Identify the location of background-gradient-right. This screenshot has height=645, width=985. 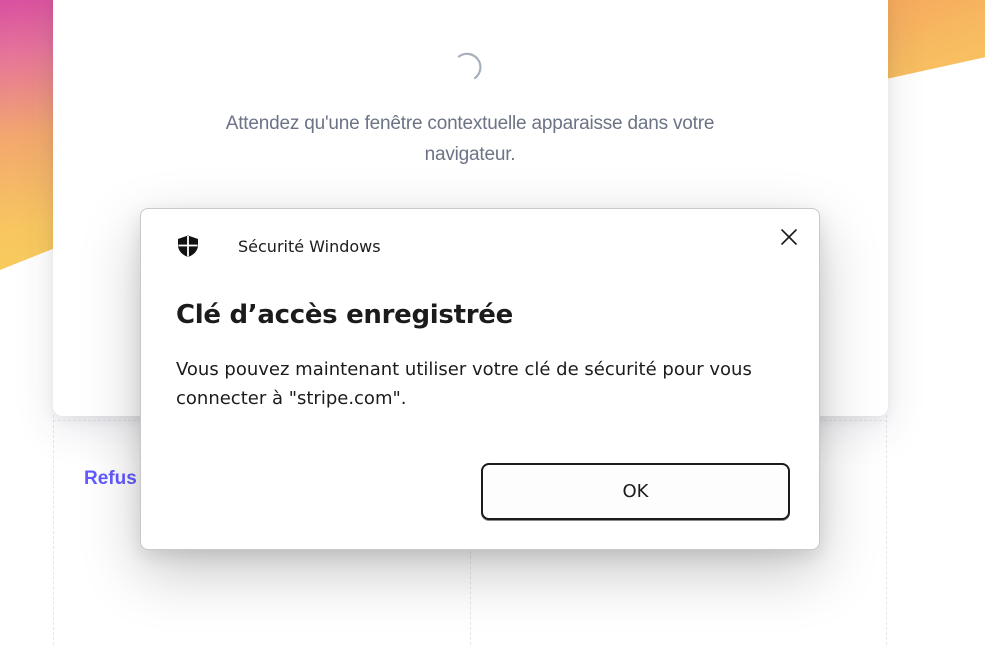
(935, 40).